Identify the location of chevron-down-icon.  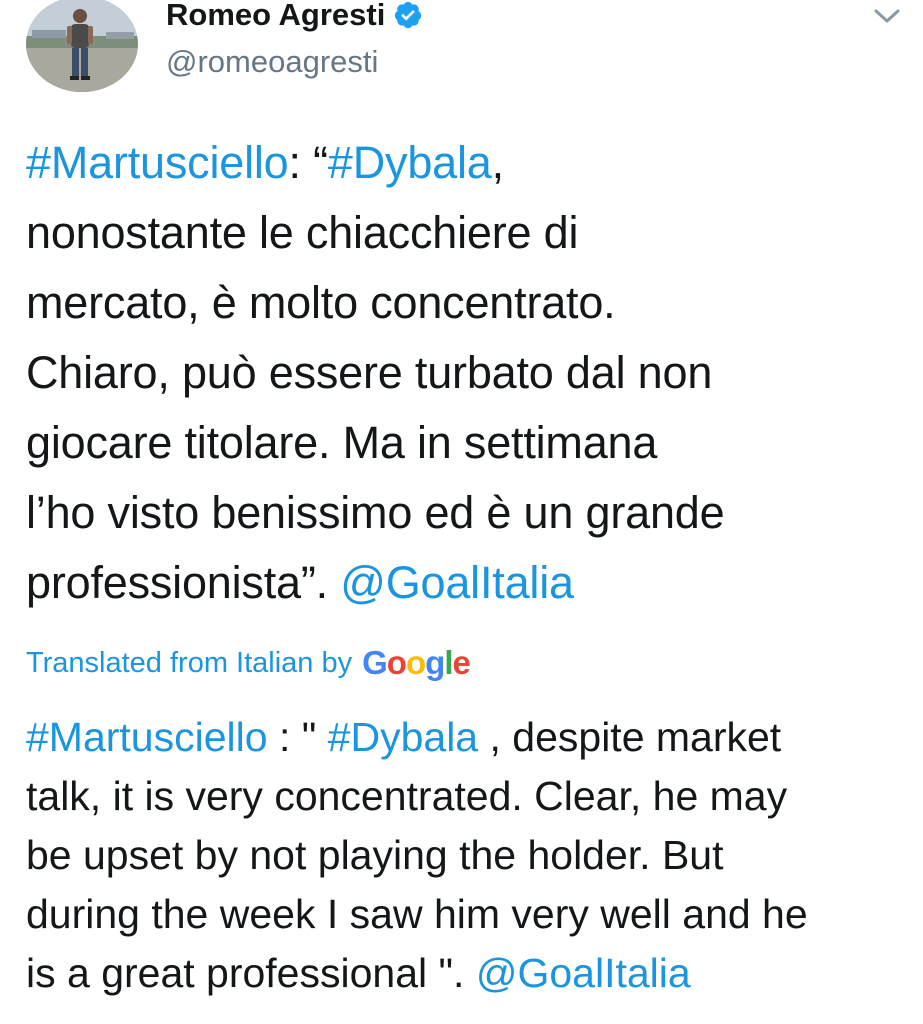
(887, 16).